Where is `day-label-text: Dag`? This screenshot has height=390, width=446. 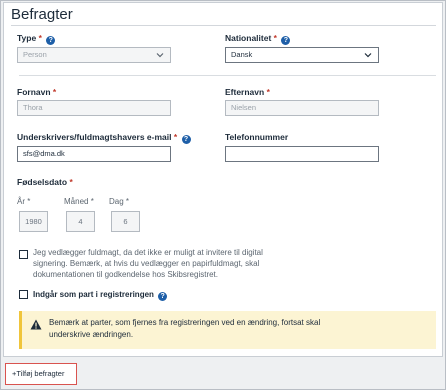
day-label-text: Dag is located at coordinates (116, 201).